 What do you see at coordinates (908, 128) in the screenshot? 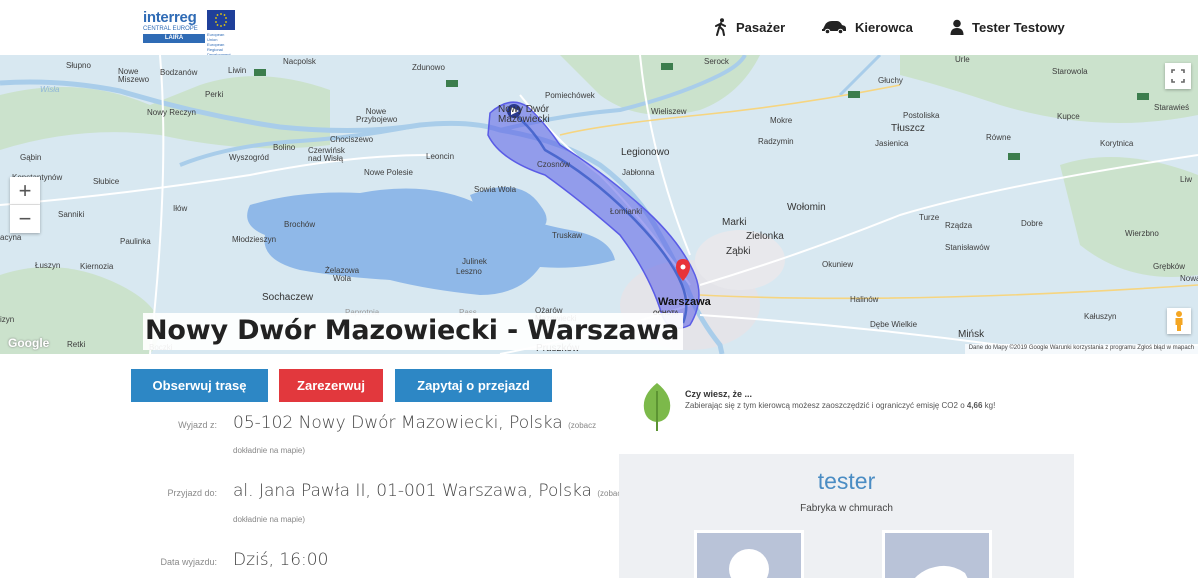
I see `map-label: Tłuszcz` at bounding box center [908, 128].